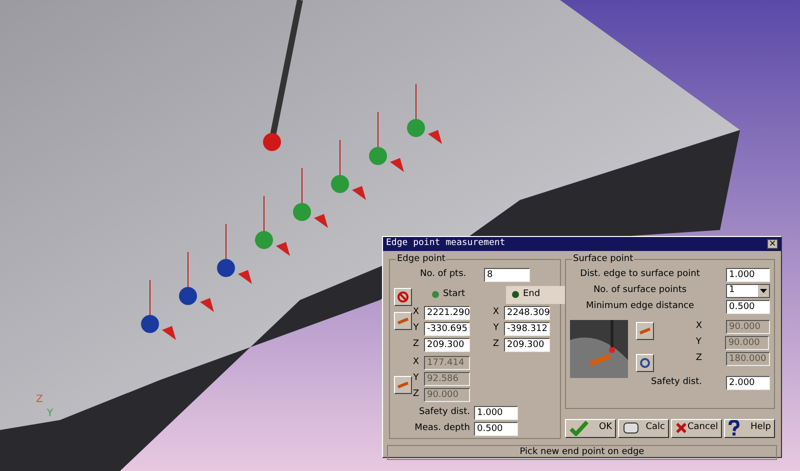  Describe the element at coordinates (748, 291) in the screenshot. I see `count-dropdown: 1` at that location.